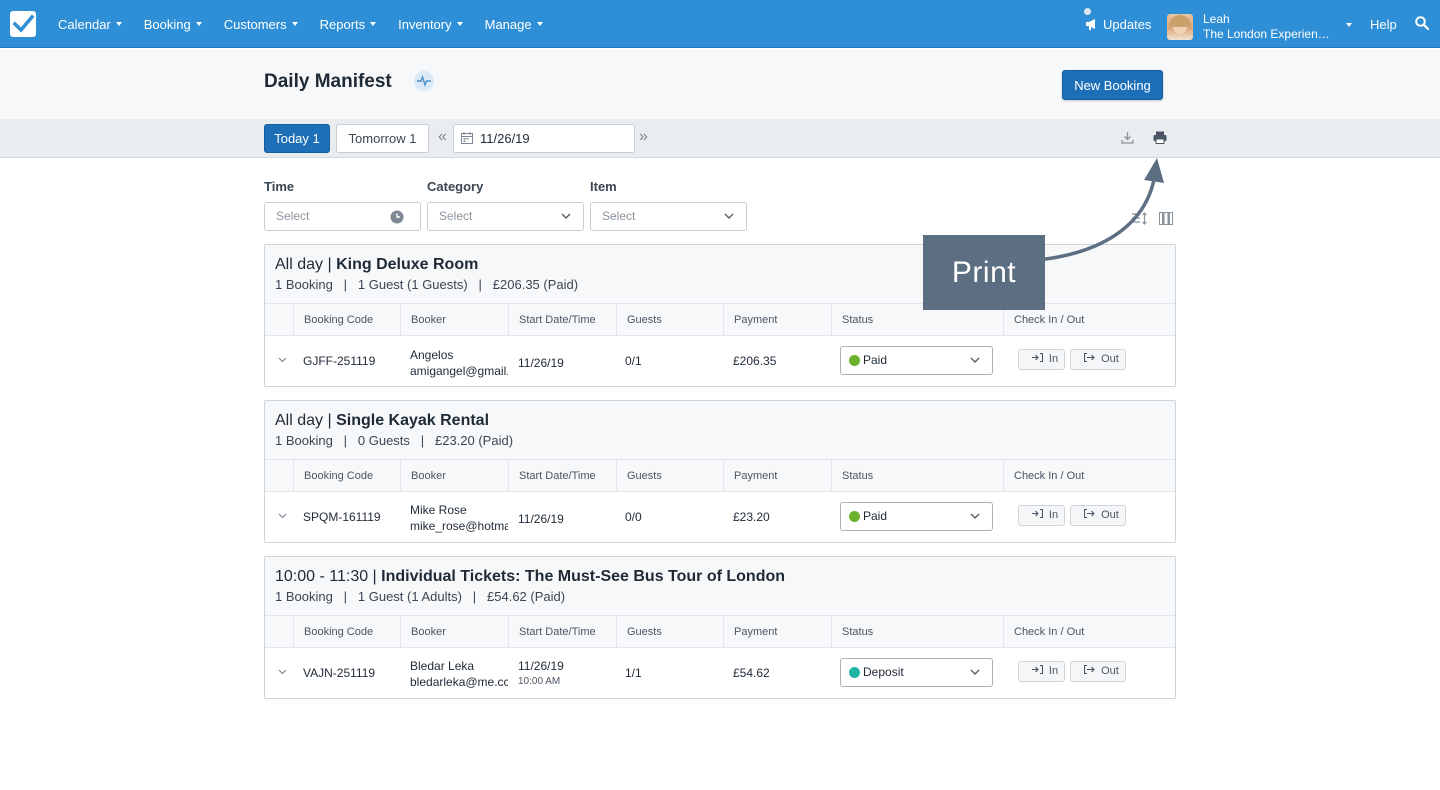  Describe the element at coordinates (633, 517) in the screenshot. I see `guests-count: 0/0` at that location.